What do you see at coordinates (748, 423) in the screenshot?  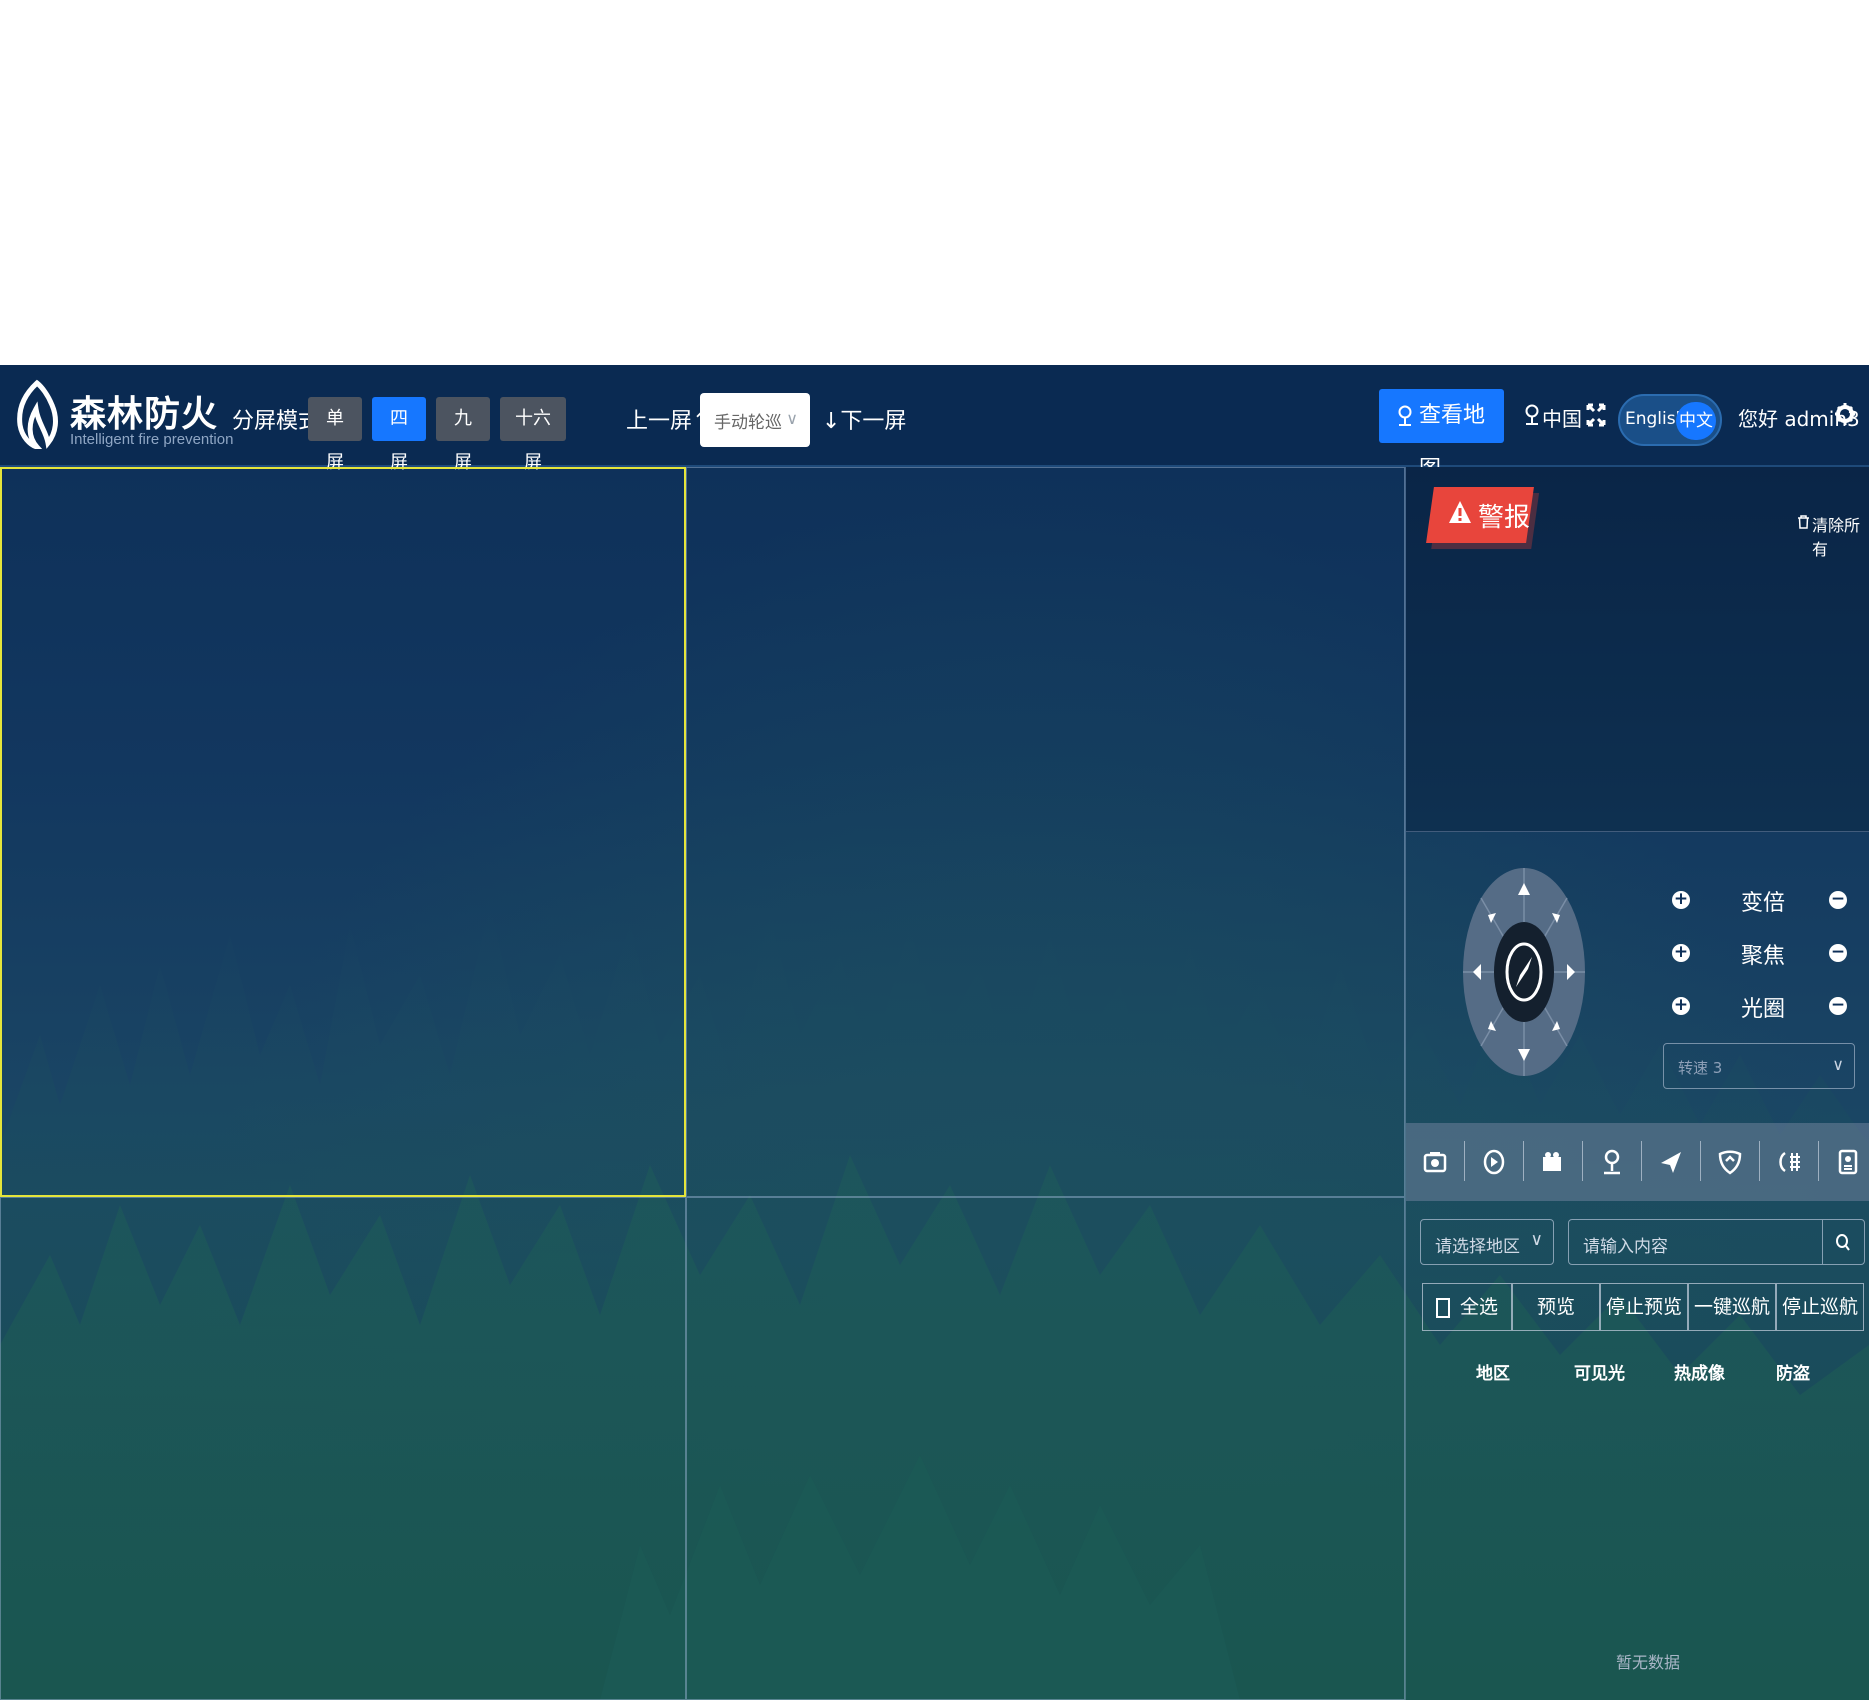 I see `tour-mode-value: 手动轮巡` at bounding box center [748, 423].